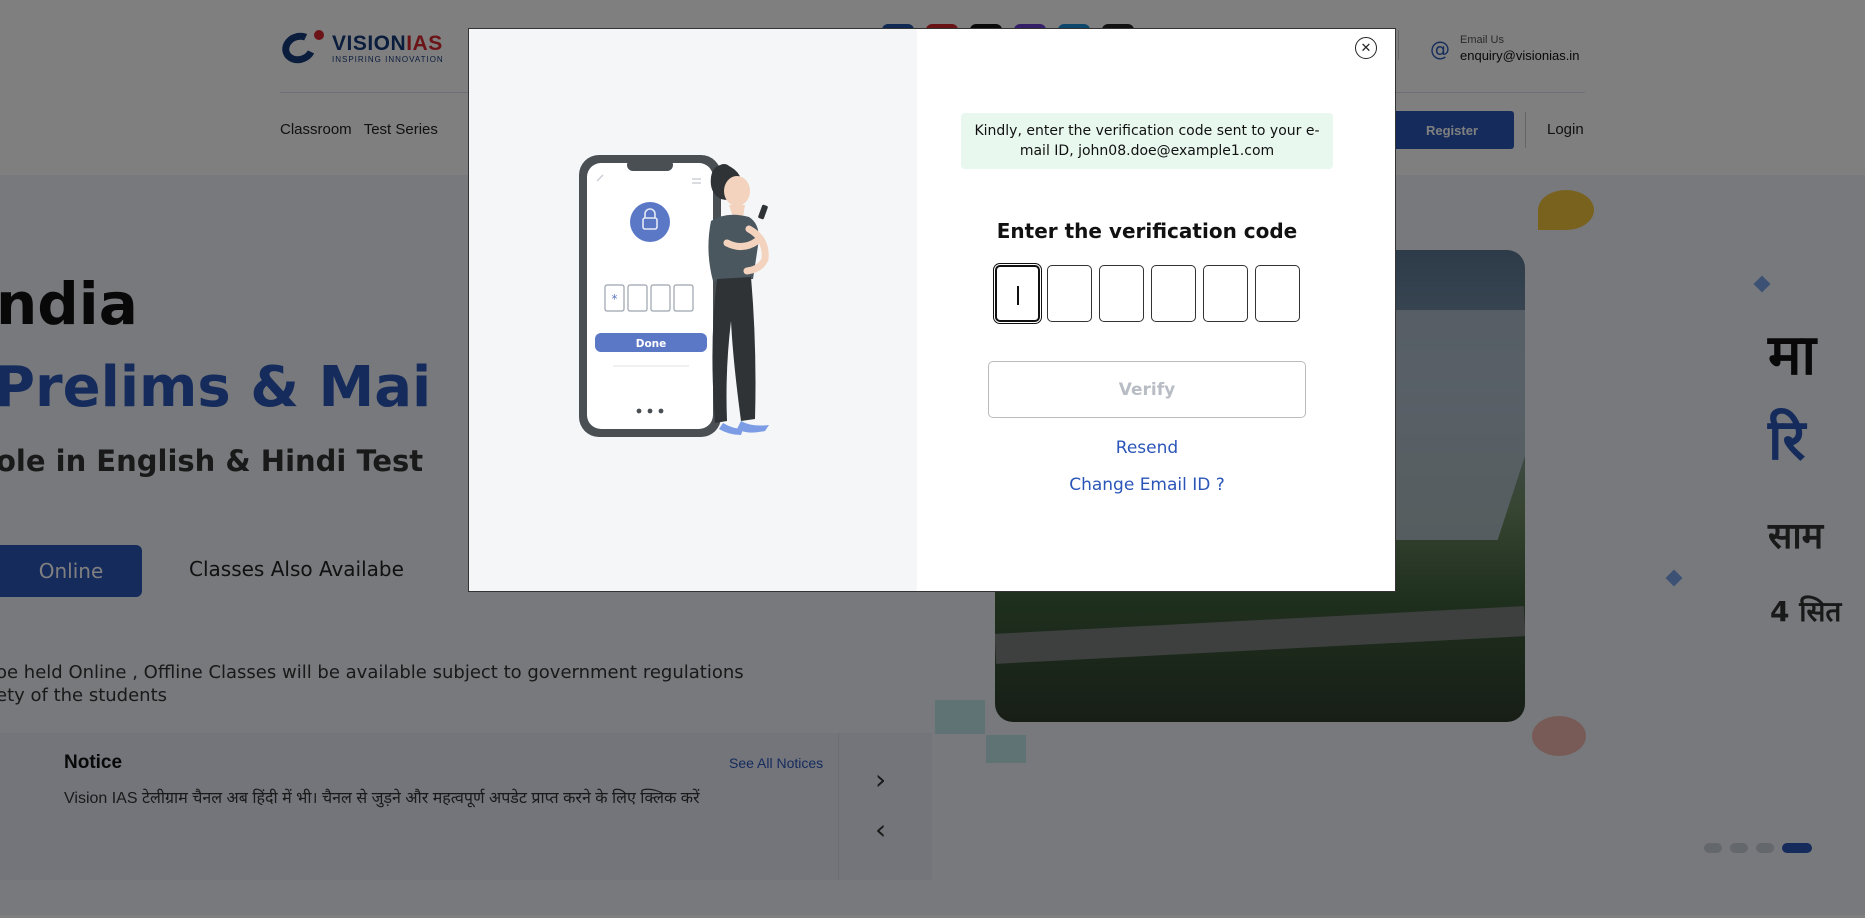  What do you see at coordinates (1366, 48) in the screenshot?
I see `close-icon: ✕` at bounding box center [1366, 48].